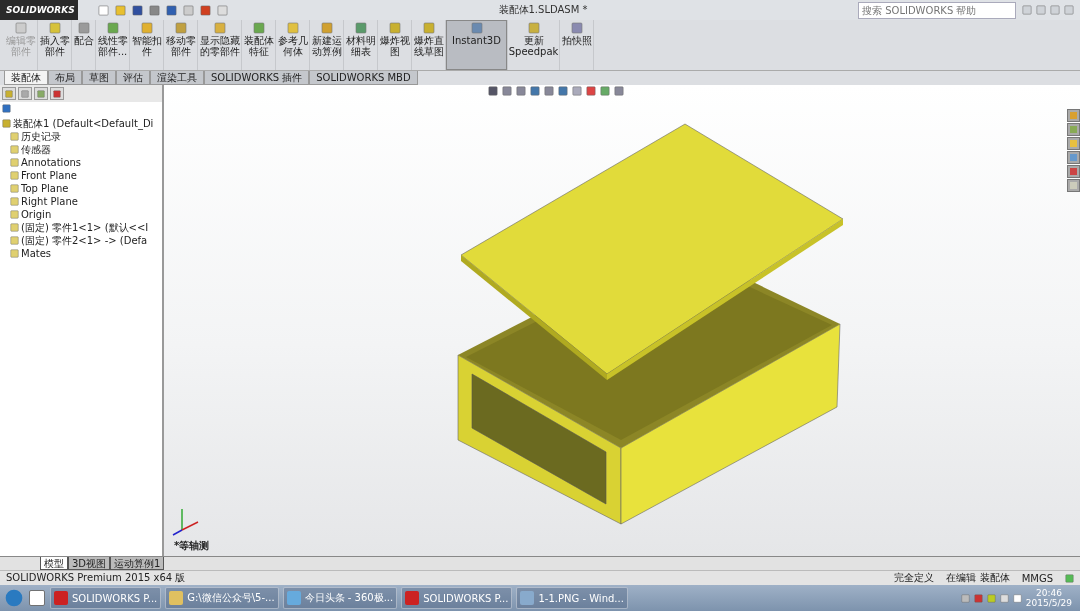 This screenshot has height=611, width=1080. Describe the element at coordinates (36, 149) in the screenshot. I see `tree-item: 传感器` at that location.